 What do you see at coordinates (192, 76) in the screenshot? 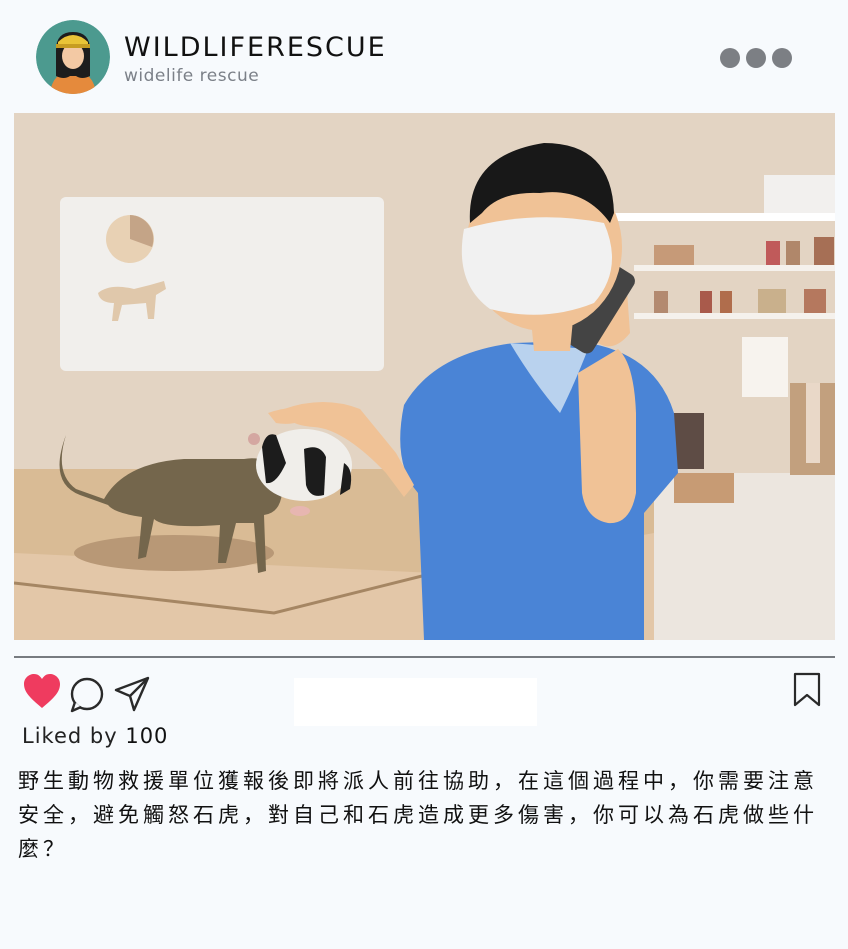
I see `account-subtitle: widelife rescue` at bounding box center [192, 76].